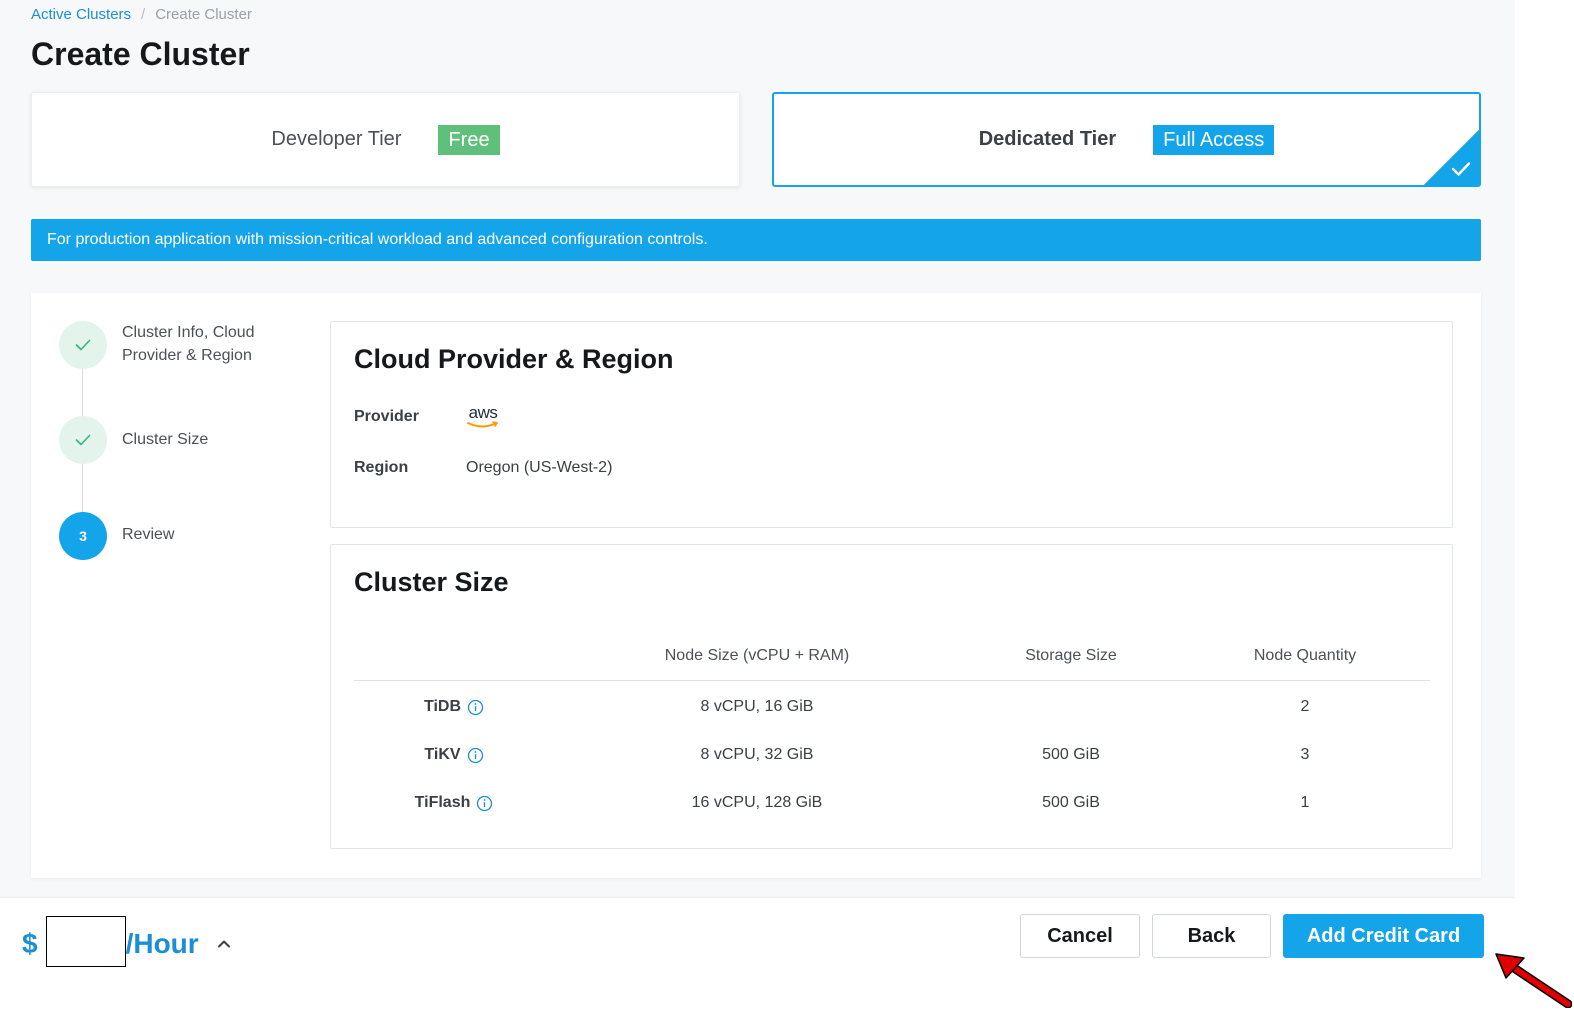  Describe the element at coordinates (336, 139) in the screenshot. I see `tier-name: Developer Tier` at that location.